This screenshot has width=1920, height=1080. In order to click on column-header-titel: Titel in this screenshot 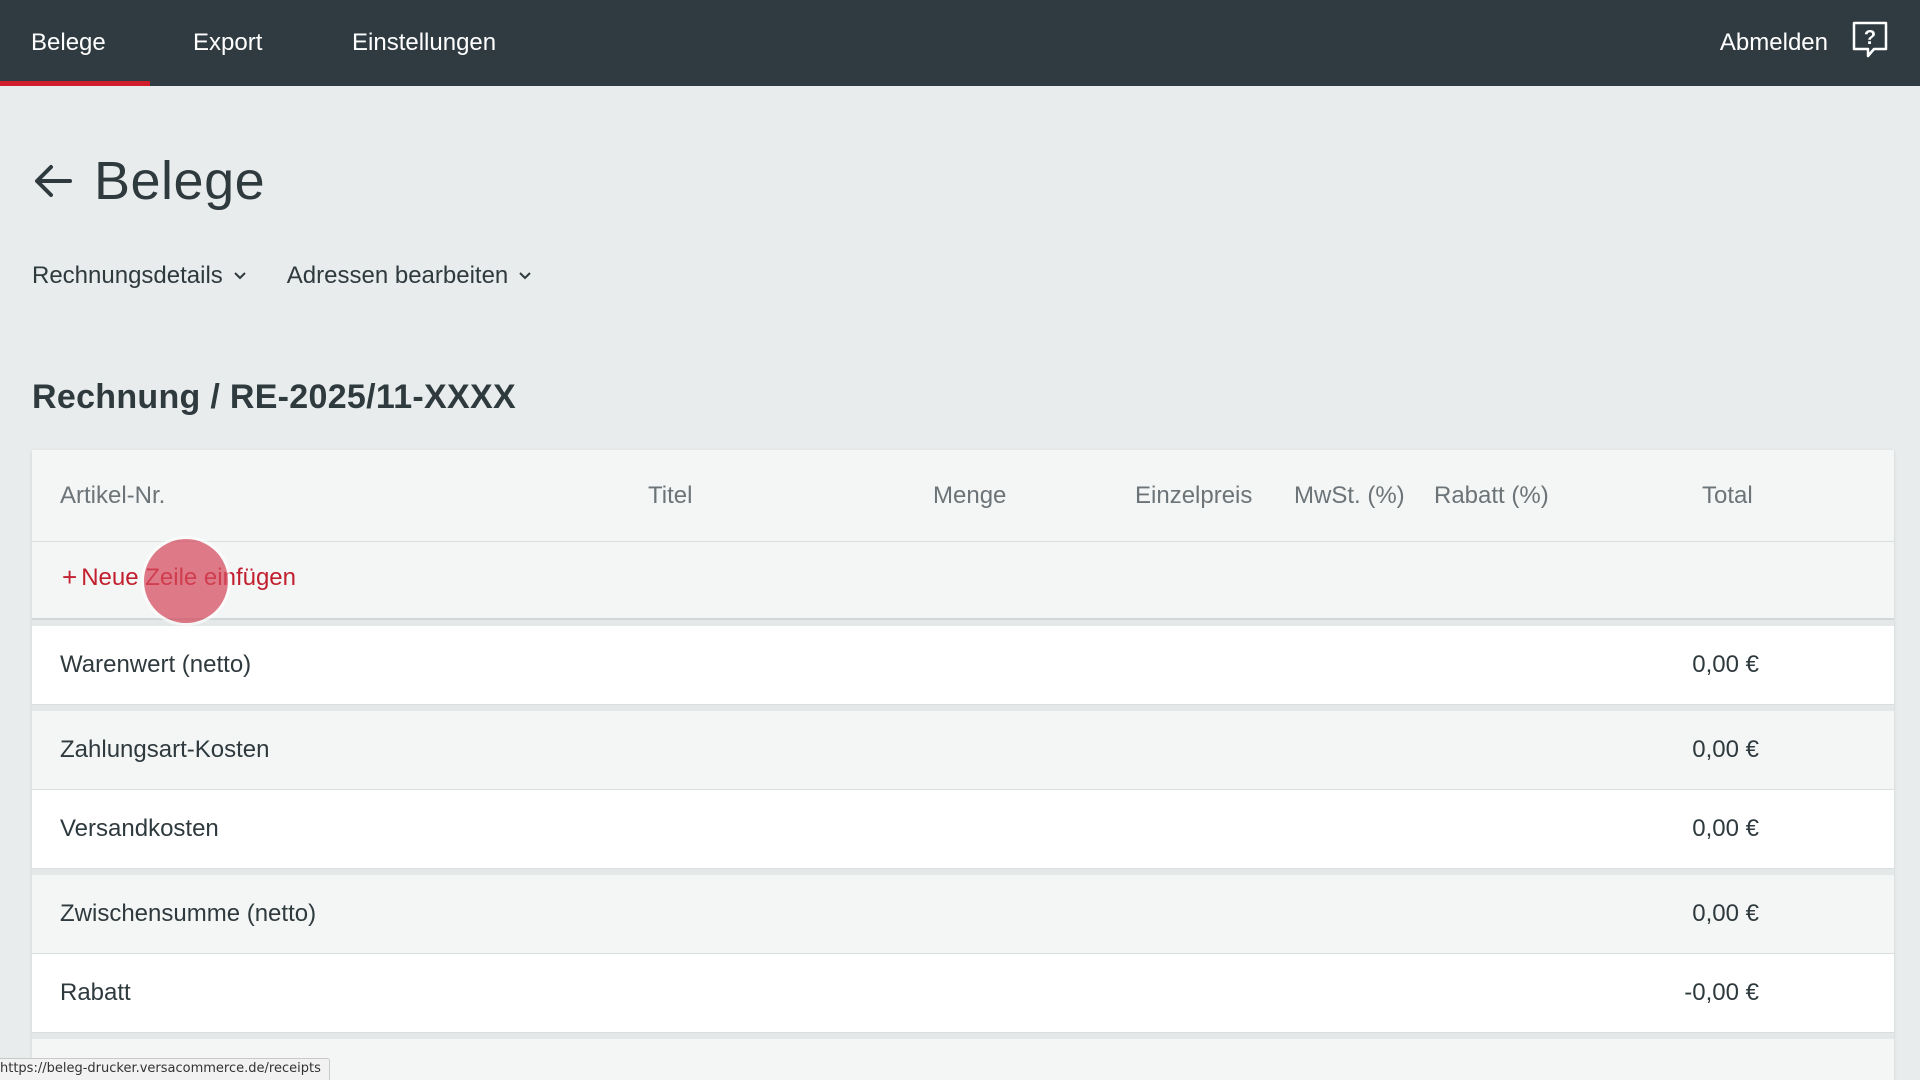, I will do `click(670, 495)`.